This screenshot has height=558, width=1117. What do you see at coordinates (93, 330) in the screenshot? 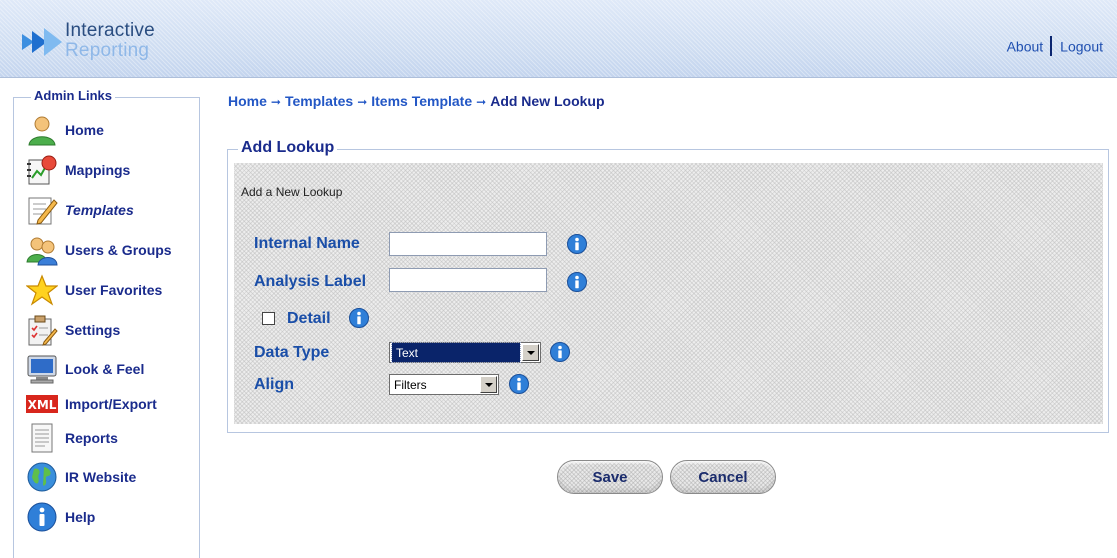
I see `sidebar-item-label: Settings` at bounding box center [93, 330].